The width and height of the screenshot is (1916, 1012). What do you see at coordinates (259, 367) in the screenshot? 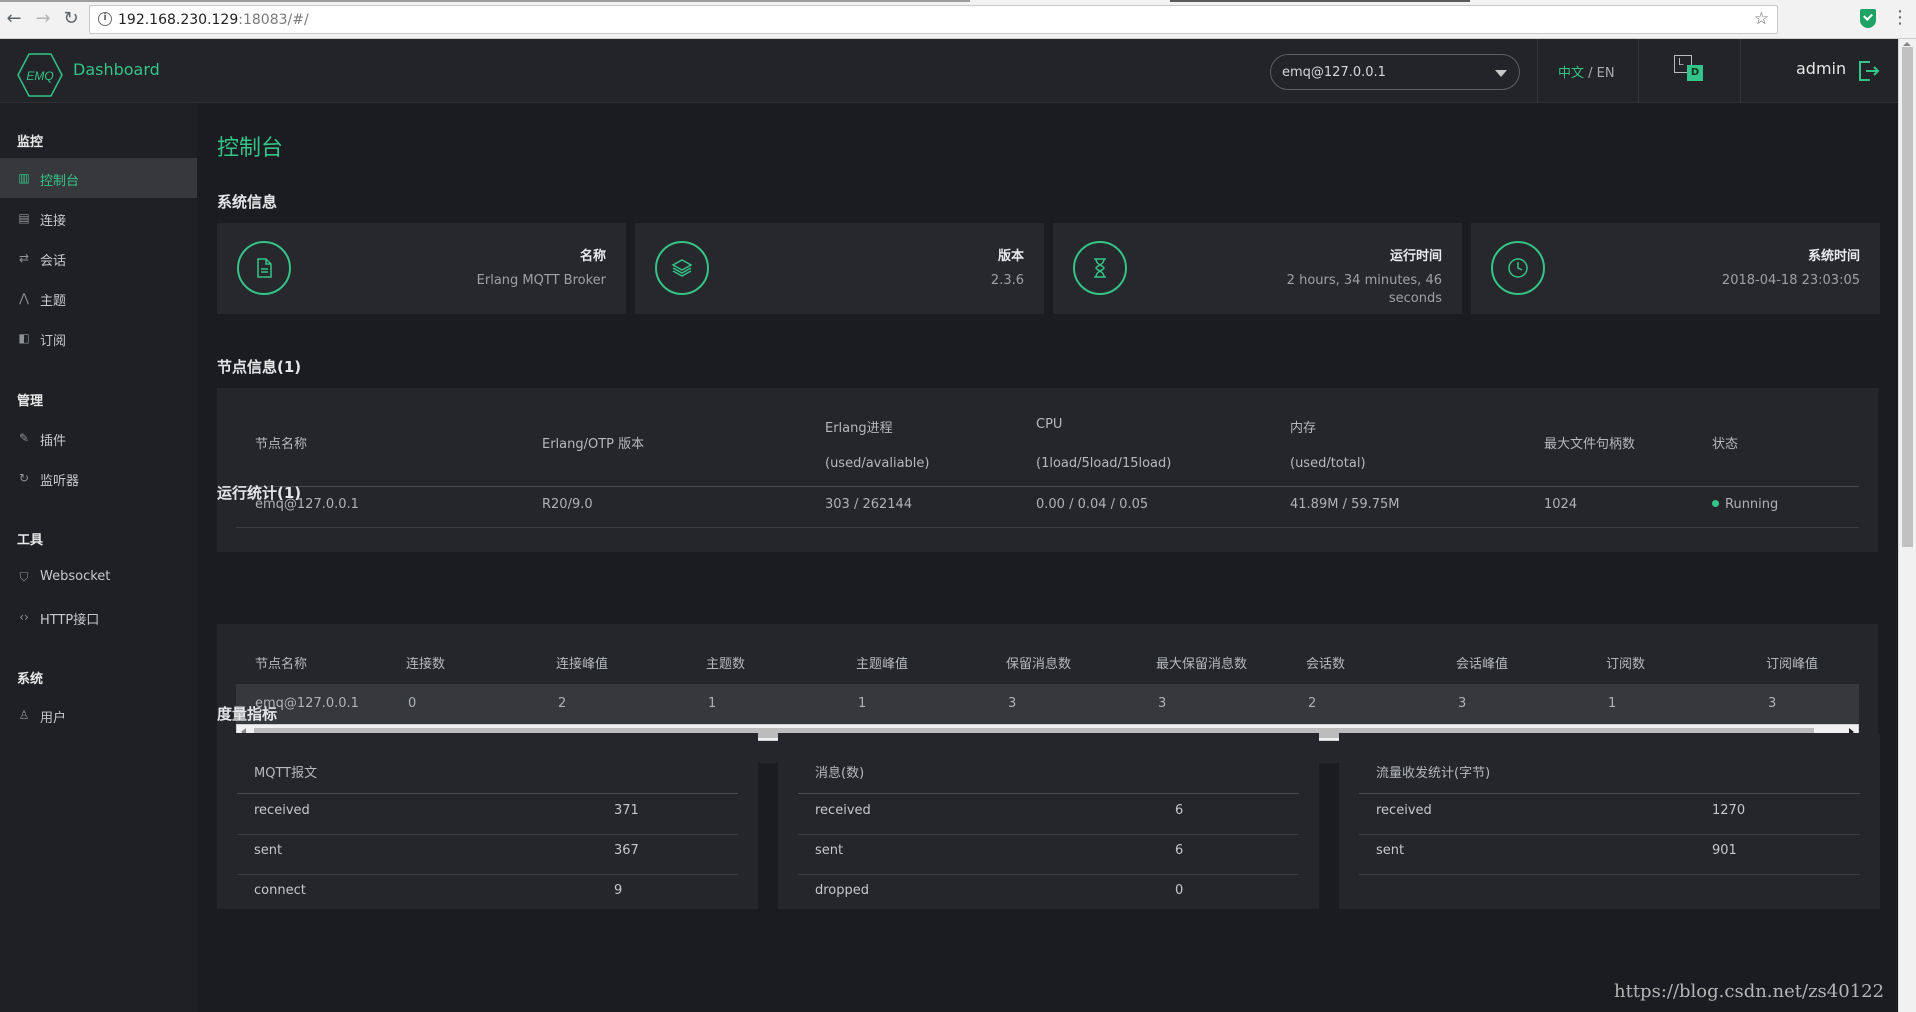
I see `nodes-title: 节点信息(1)` at bounding box center [259, 367].